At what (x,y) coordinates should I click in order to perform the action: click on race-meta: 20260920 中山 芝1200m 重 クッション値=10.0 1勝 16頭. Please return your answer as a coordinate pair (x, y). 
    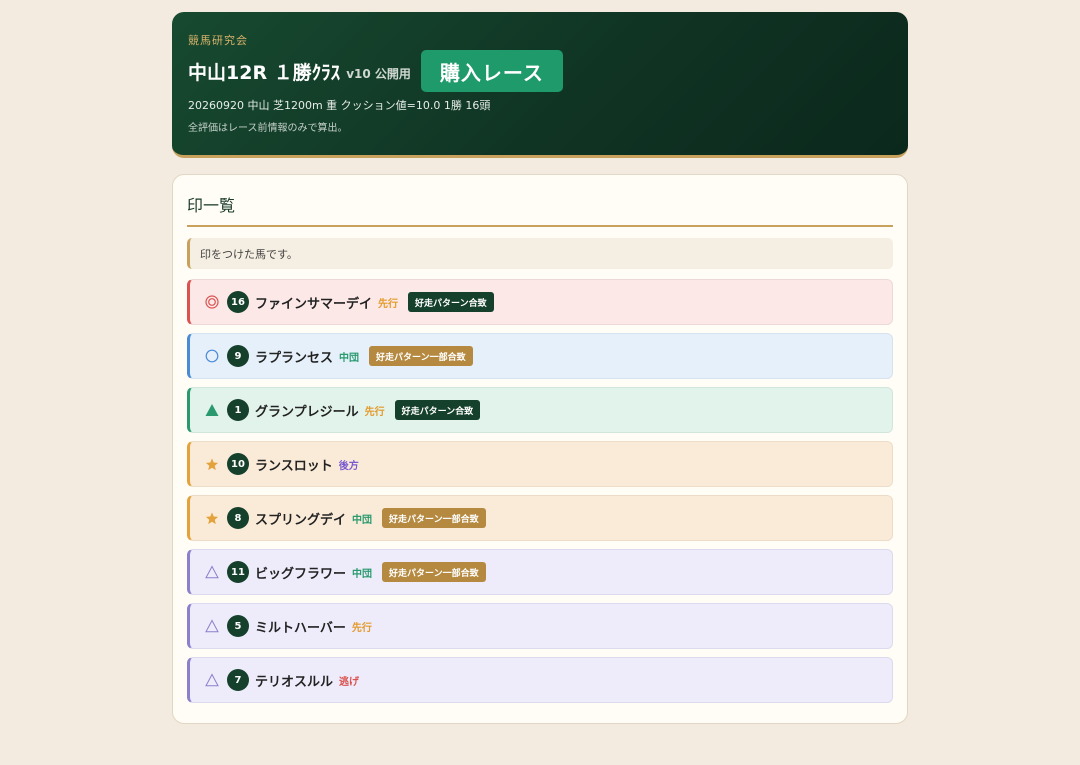
    Looking at the image, I should click on (339, 105).